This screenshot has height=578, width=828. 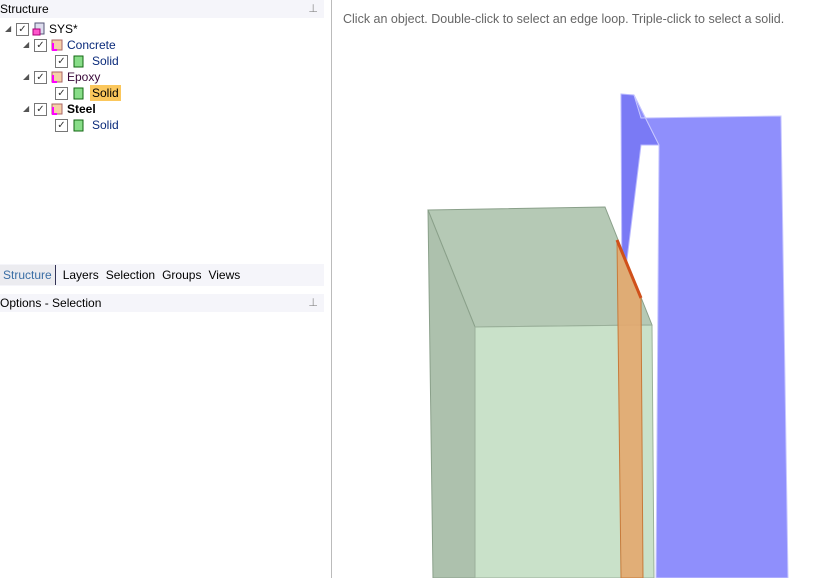 I want to click on tab-layers: Layers, so click(x=81, y=275).